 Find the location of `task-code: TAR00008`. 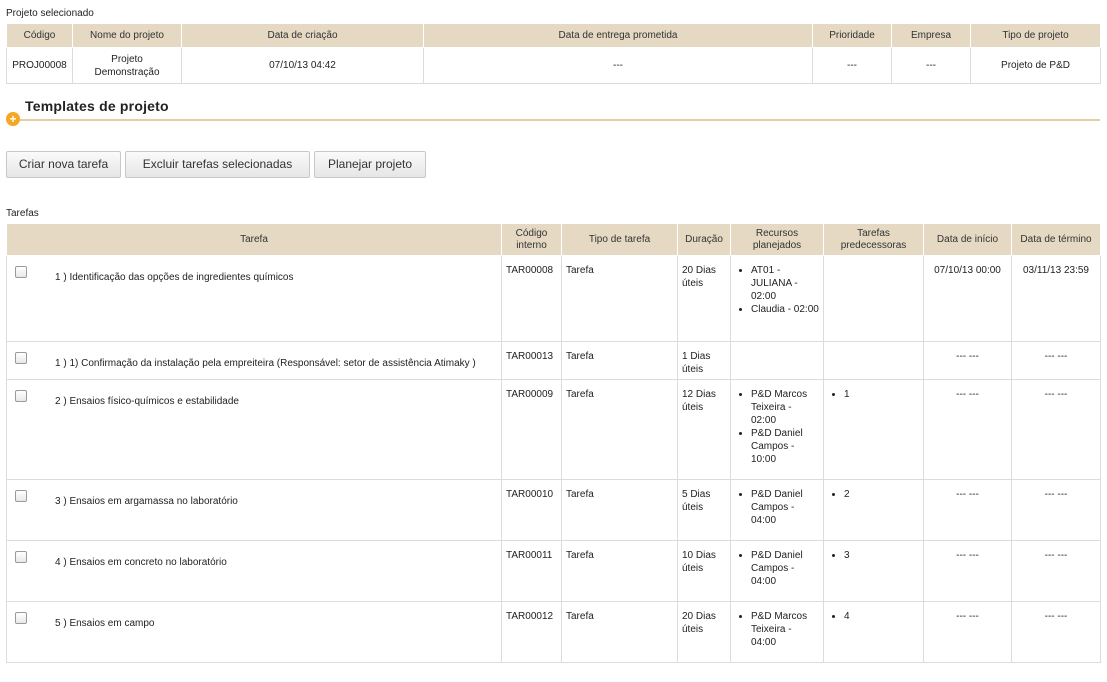

task-code: TAR00008 is located at coordinates (531, 298).